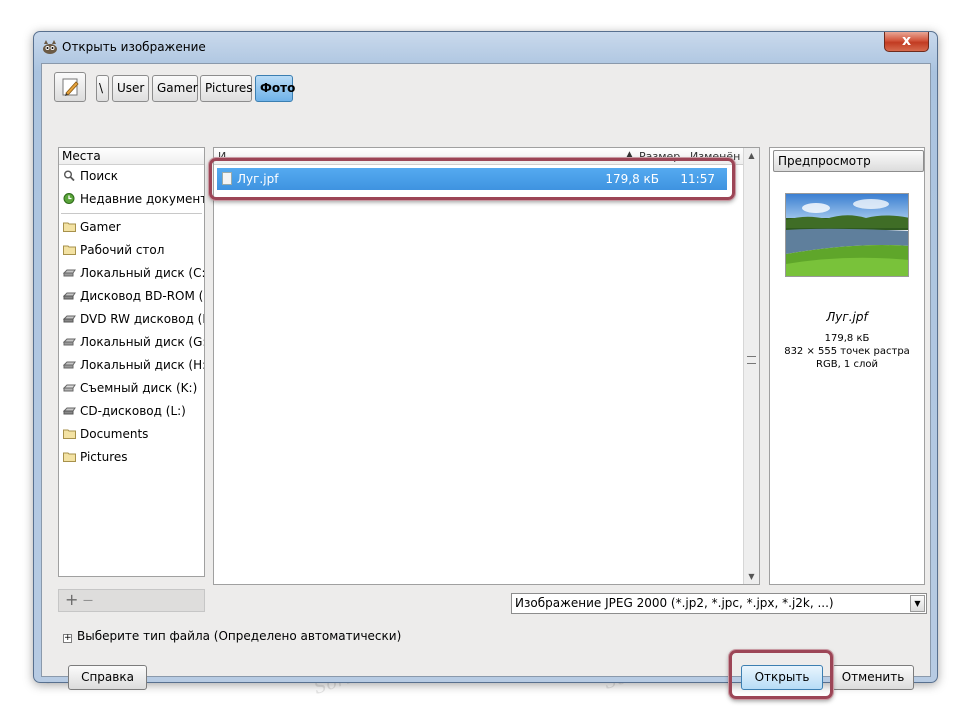  What do you see at coordinates (69, 198) in the screenshot?
I see `recent-icon` at bounding box center [69, 198].